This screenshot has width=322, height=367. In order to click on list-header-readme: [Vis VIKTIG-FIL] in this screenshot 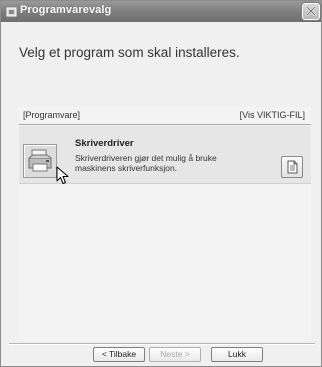, I will do `click(272, 115)`.